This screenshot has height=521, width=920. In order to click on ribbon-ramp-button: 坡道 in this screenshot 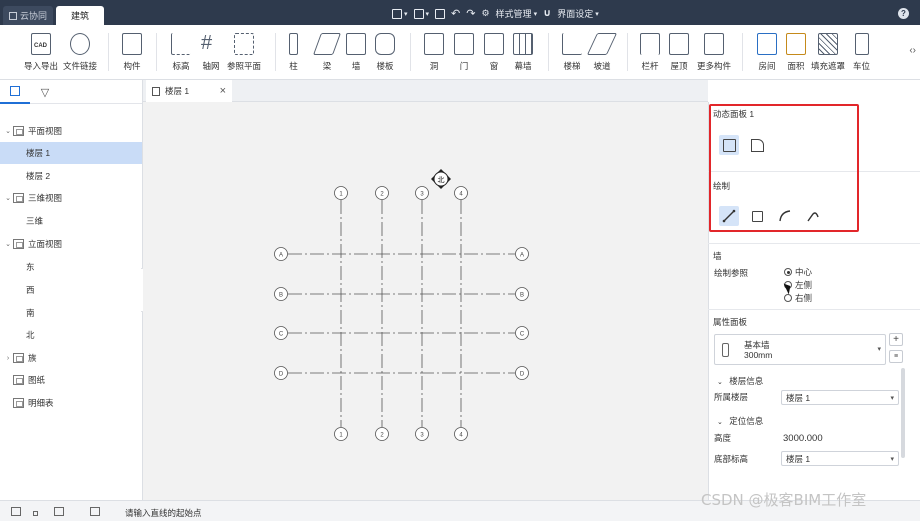, I will do `click(602, 52)`.